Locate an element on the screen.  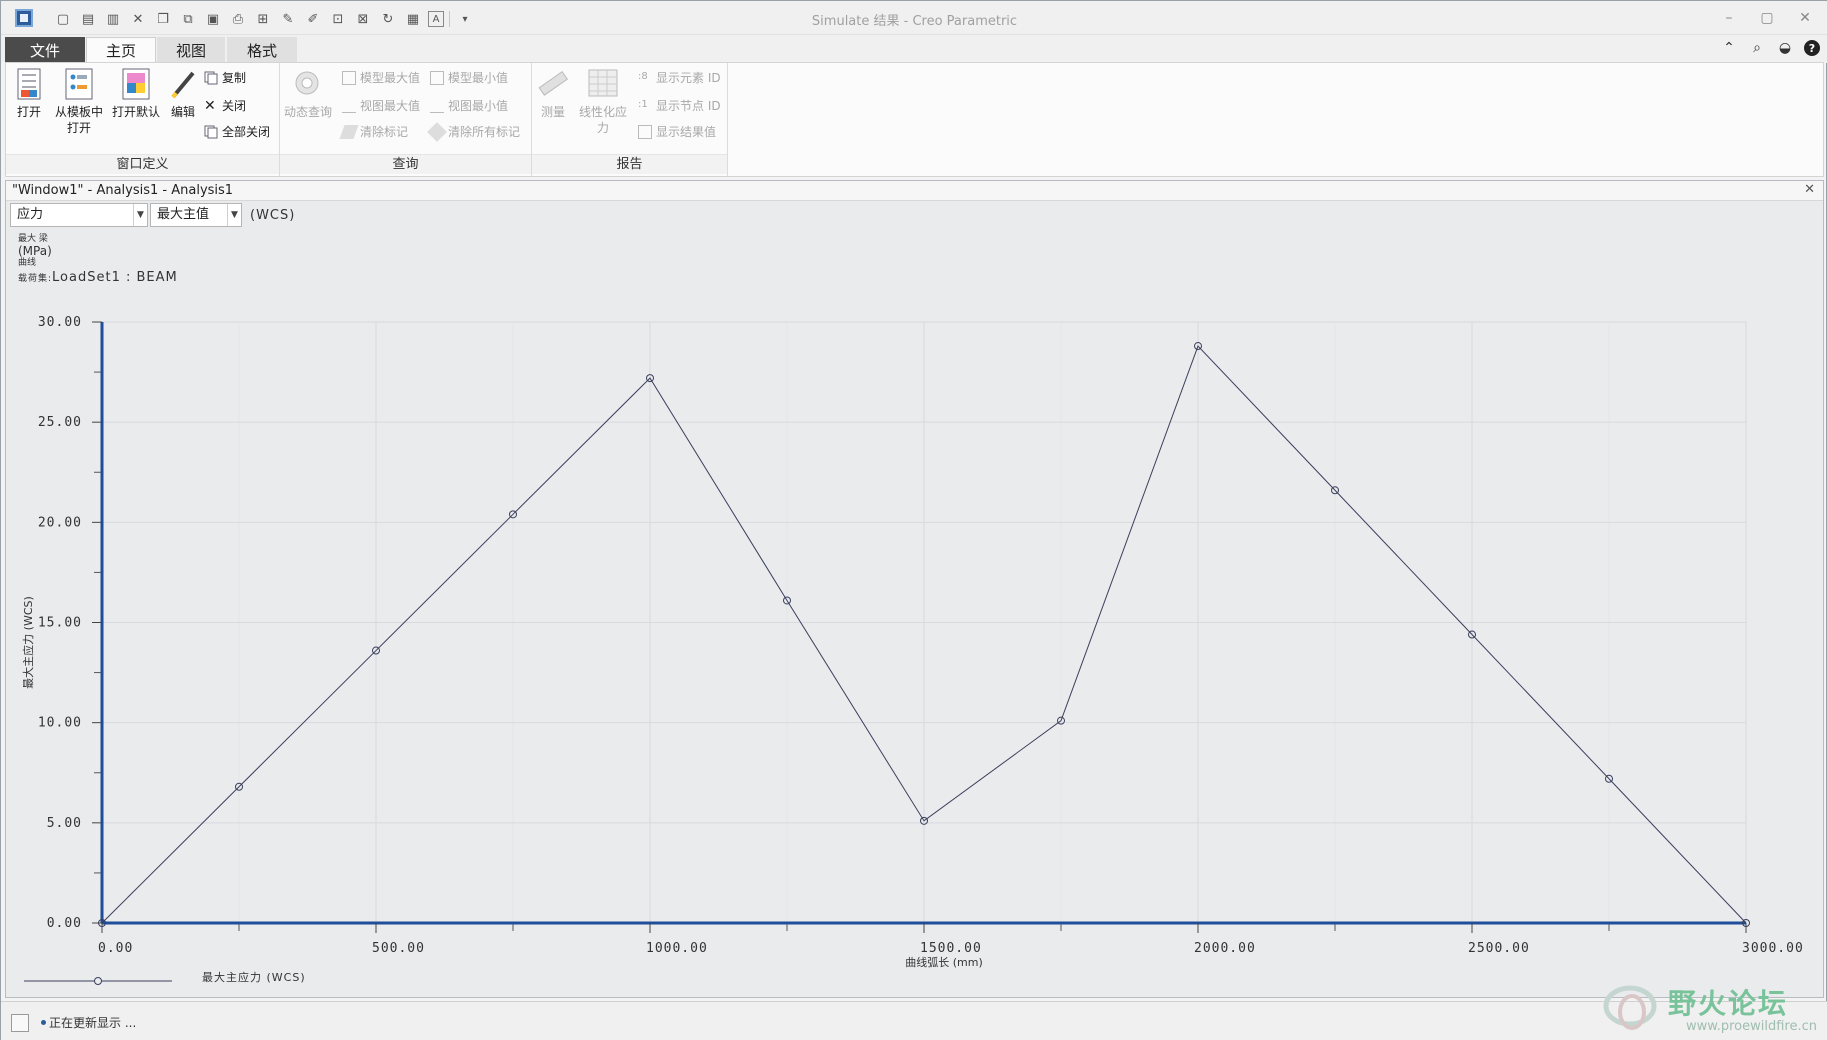
model-max-icon is located at coordinates (349, 77).